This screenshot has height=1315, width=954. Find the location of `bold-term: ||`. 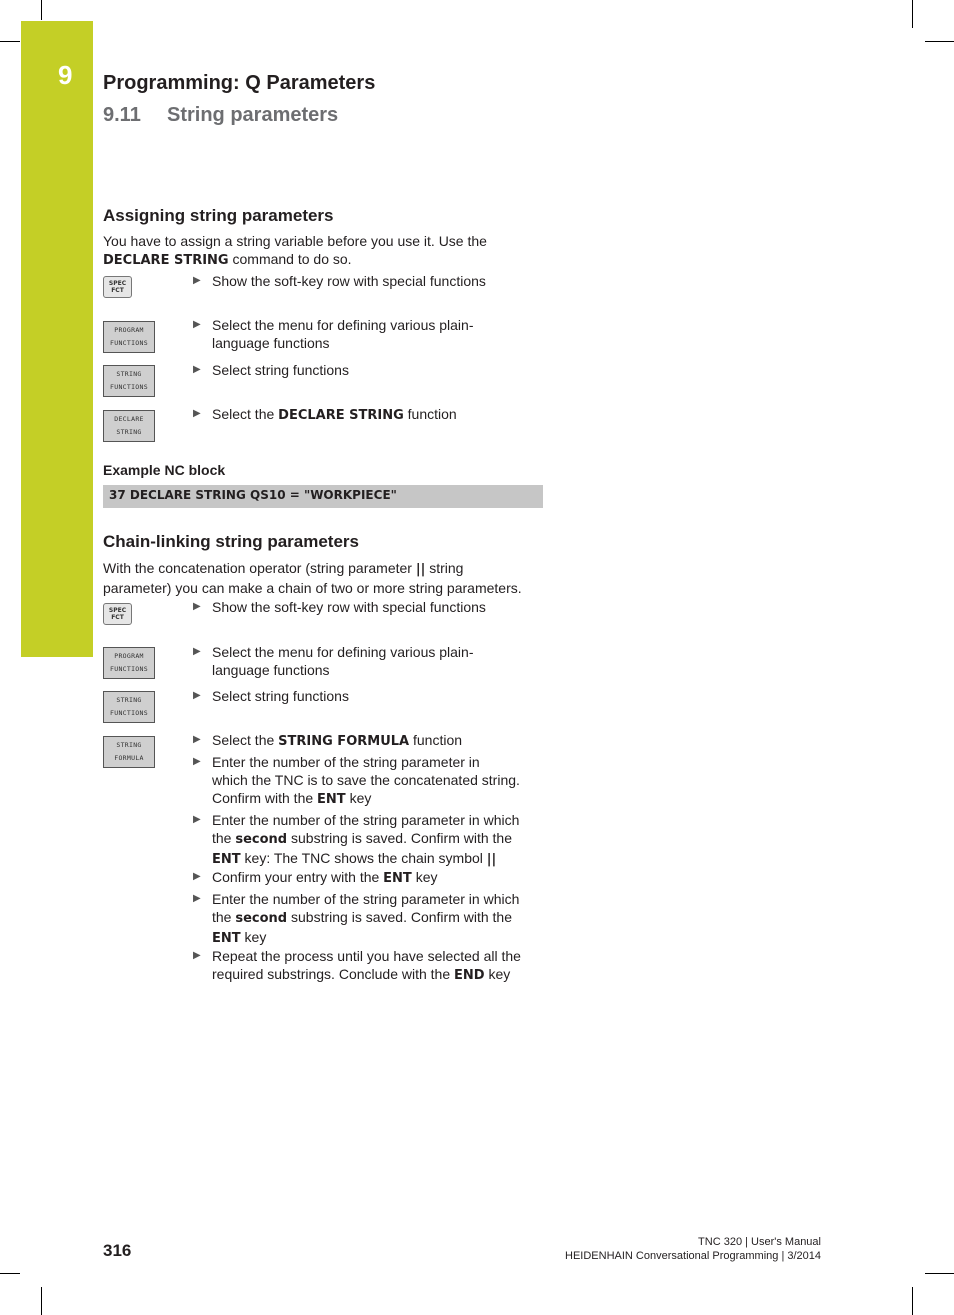

bold-term: || is located at coordinates (491, 859).